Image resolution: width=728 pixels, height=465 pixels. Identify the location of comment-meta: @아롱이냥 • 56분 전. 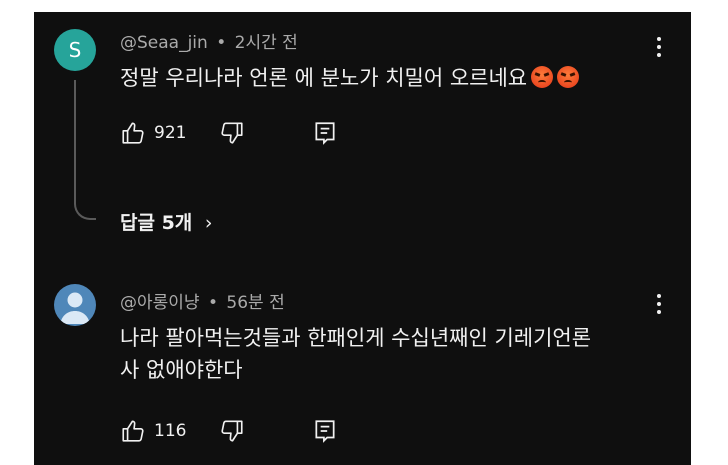
(202, 300).